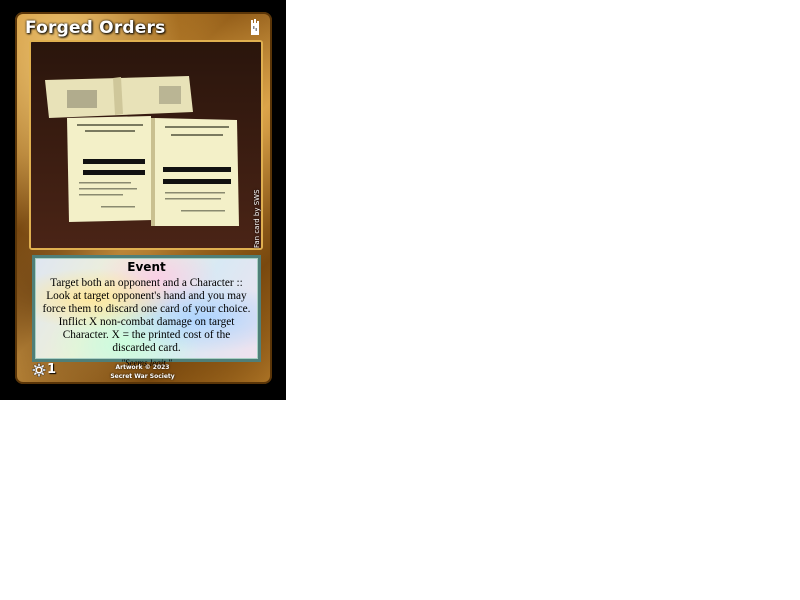  Describe the element at coordinates (52, 369) in the screenshot. I see `cost-value: 1` at that location.